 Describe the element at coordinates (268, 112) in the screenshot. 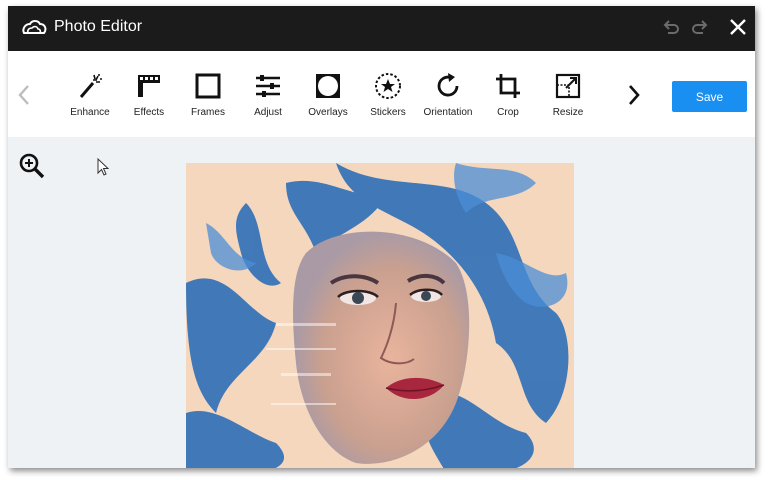

I see `tool-label: Adjust` at that location.